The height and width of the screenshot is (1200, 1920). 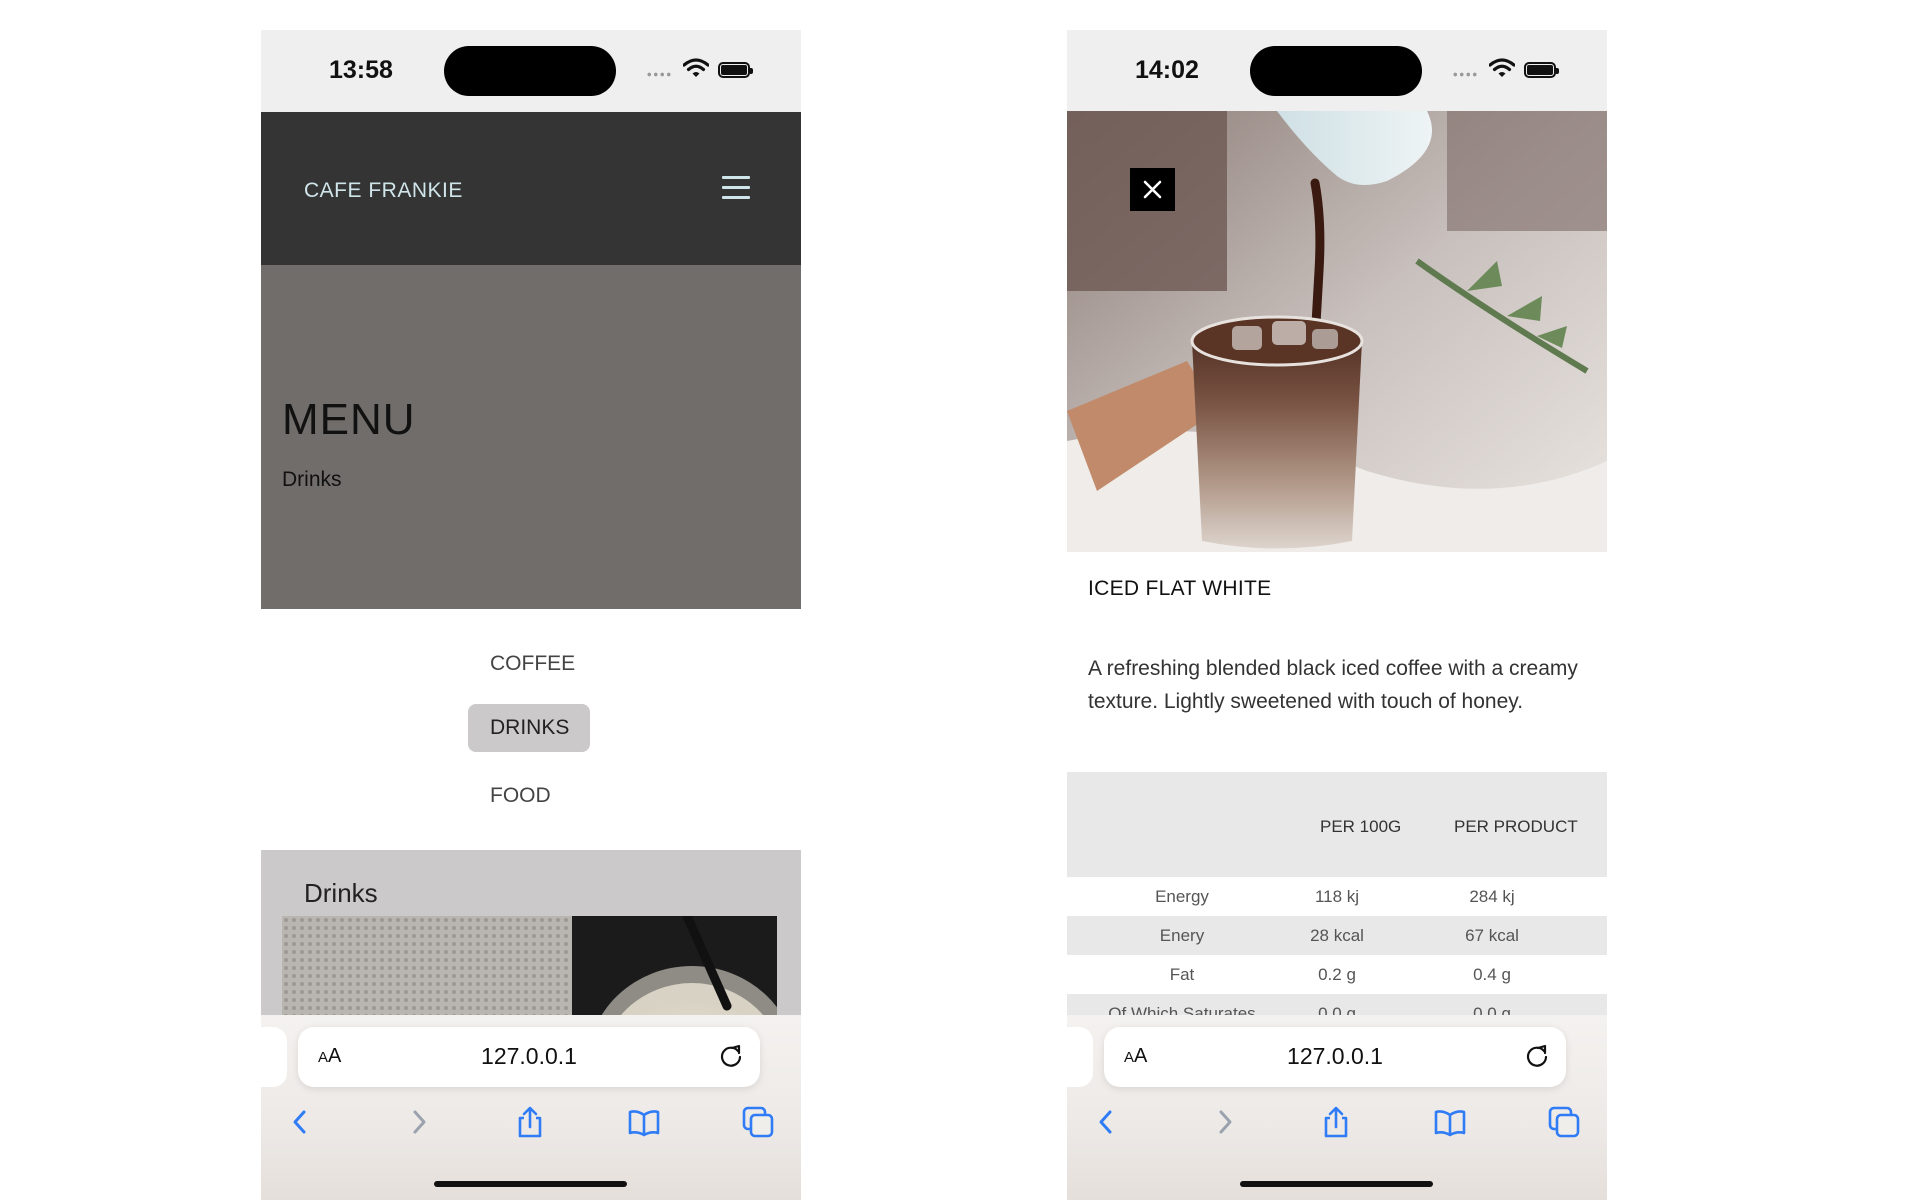 I want to click on status-time: 14:02, so click(x=1167, y=70).